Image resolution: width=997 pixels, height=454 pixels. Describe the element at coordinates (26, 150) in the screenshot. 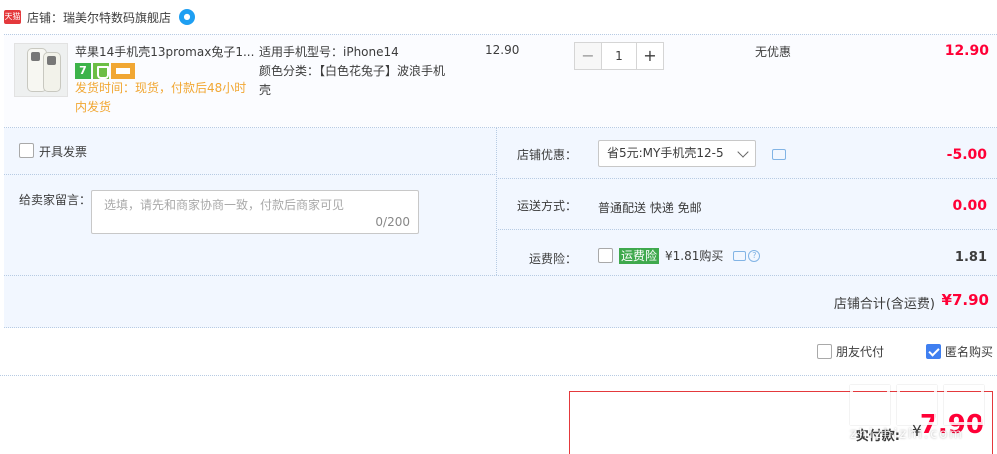

I see `invoice-checkbox` at that location.